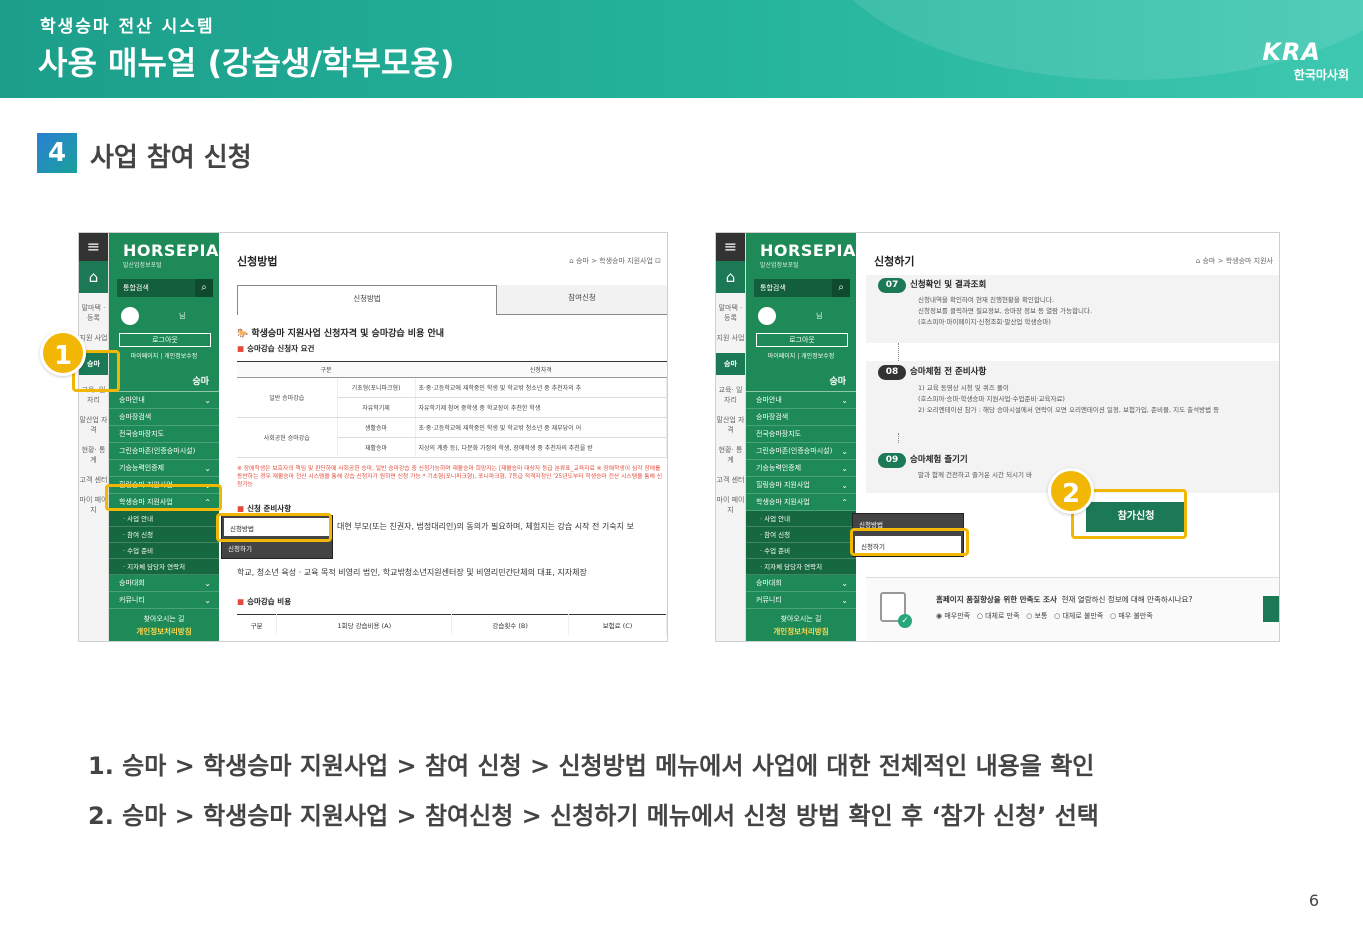  Describe the element at coordinates (510, 624) in the screenshot. I see `table-header: 강습횟수 (B)` at that location.